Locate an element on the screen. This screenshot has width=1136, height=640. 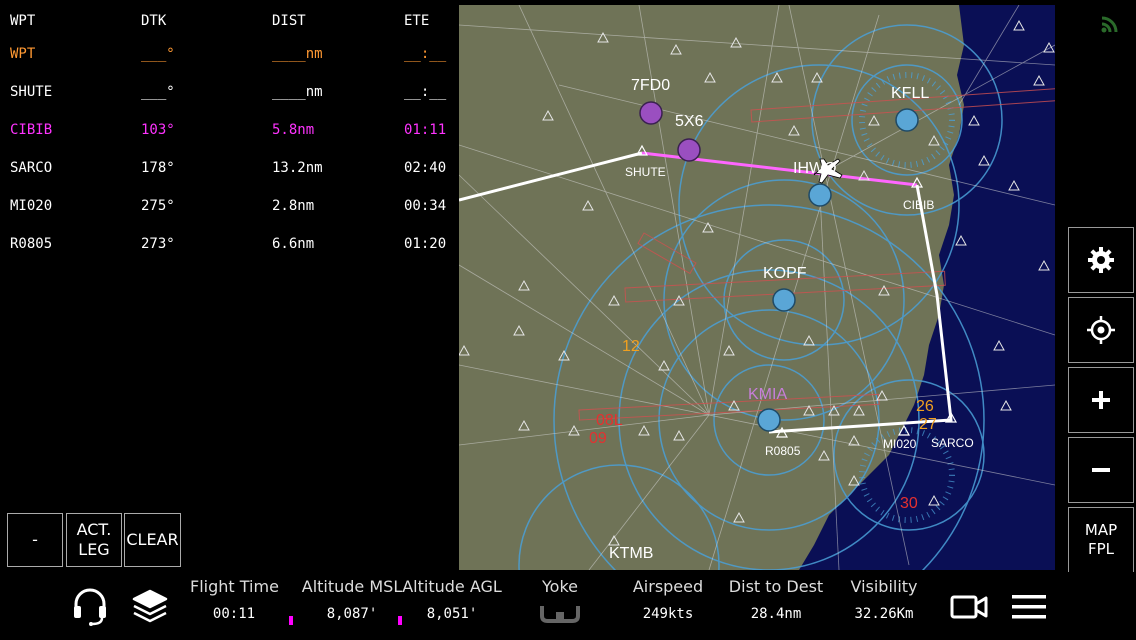
visibility-value: 32.26Km is located at coordinates (884, 614).